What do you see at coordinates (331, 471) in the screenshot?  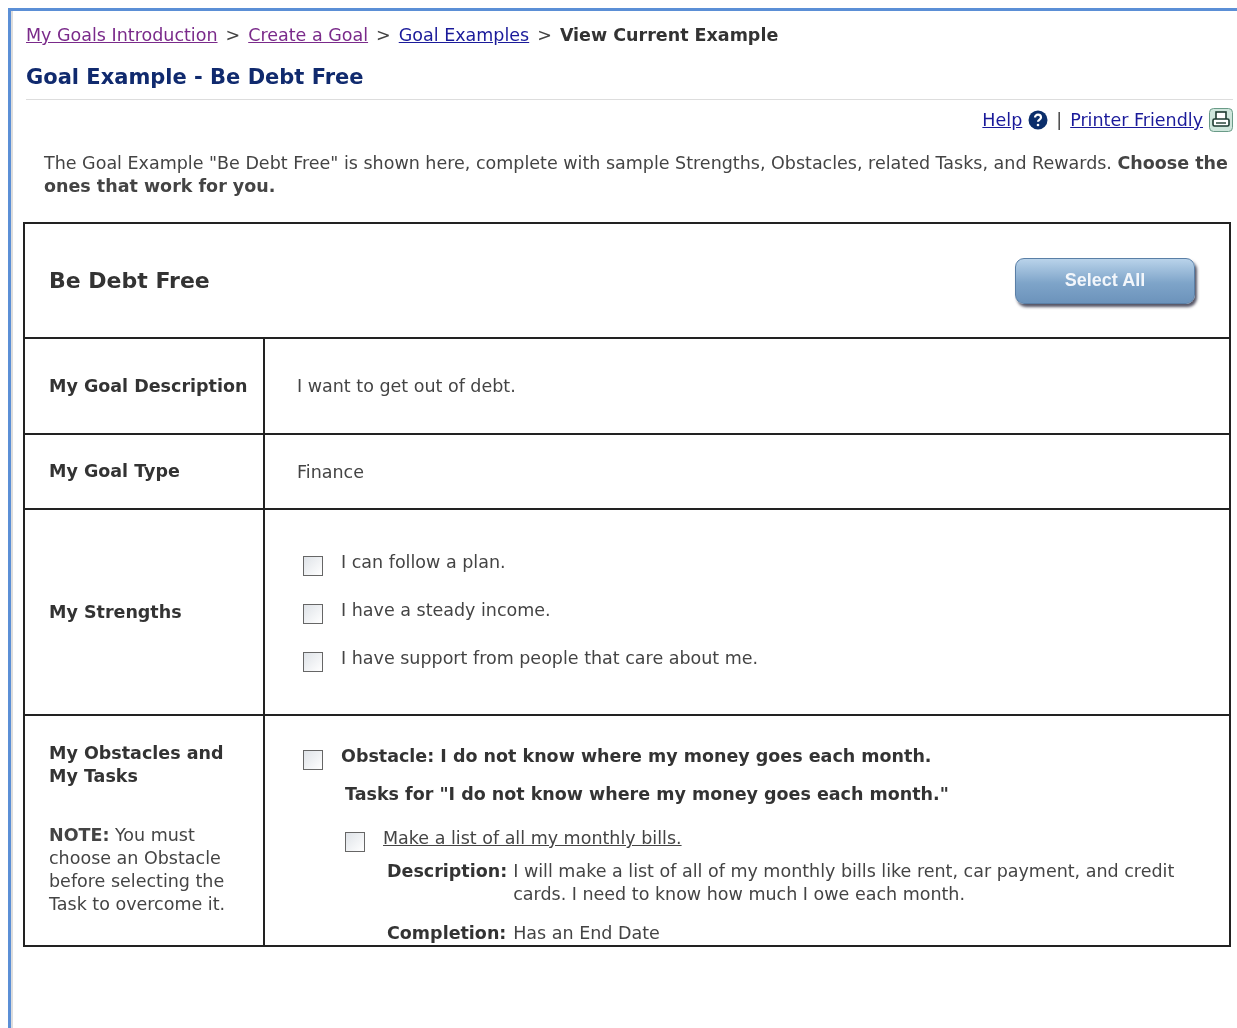 I see `goal-type: Finance` at bounding box center [331, 471].